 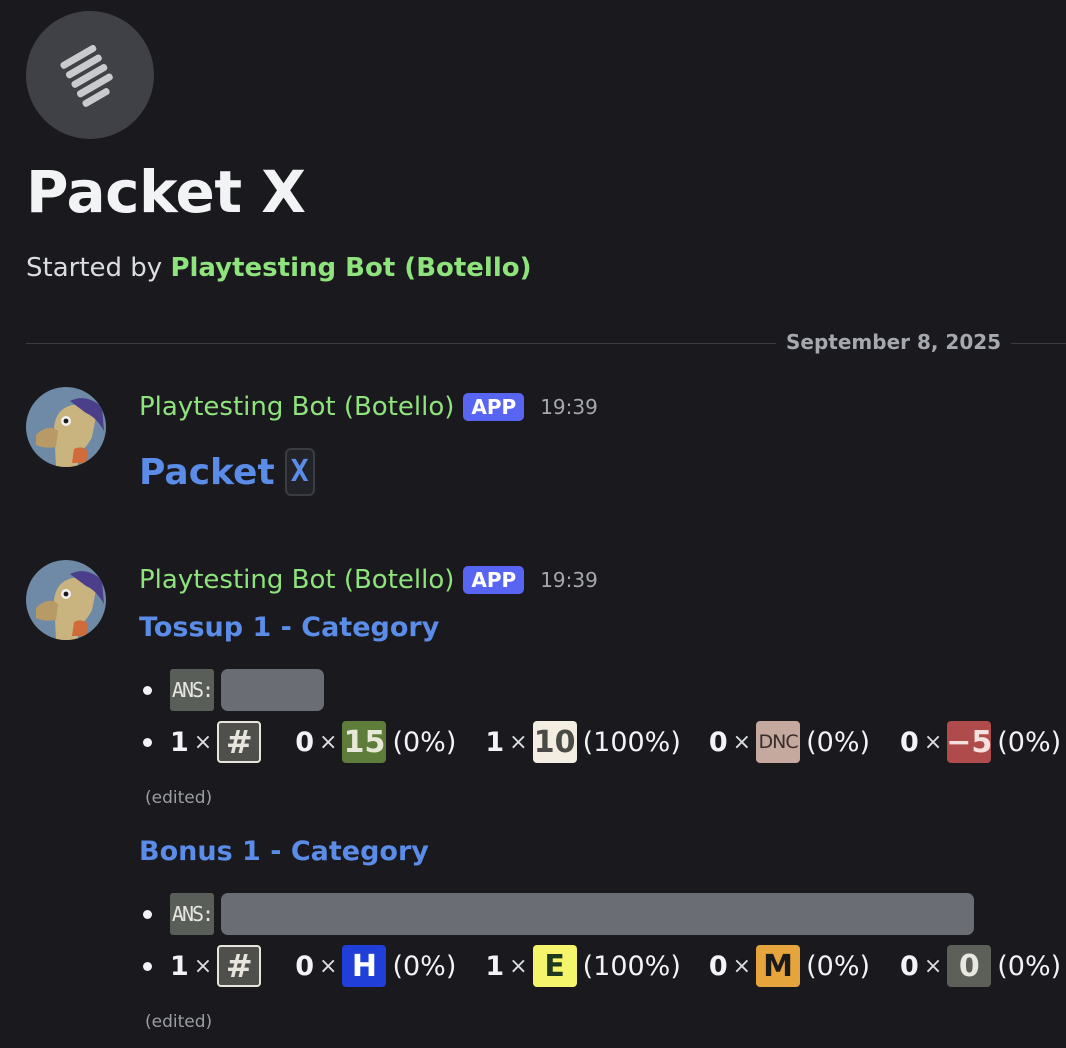 I want to click on thread-started-by: Started by Playtesting Bot (Botello), so click(x=279, y=268).